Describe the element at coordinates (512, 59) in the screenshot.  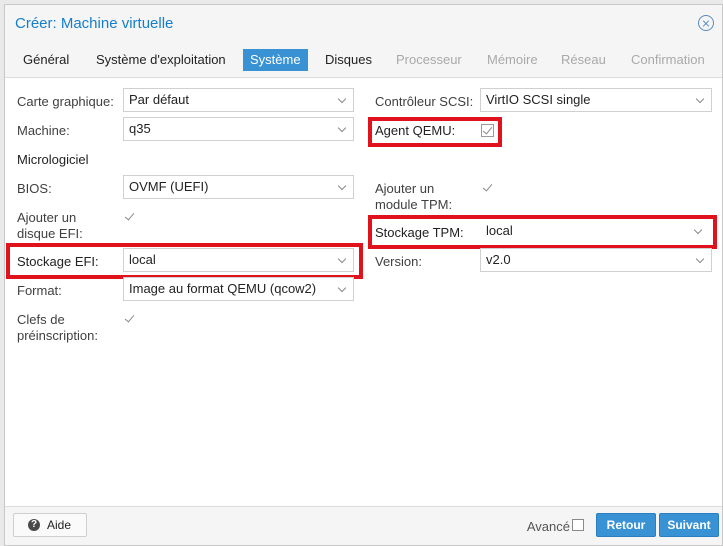
I see `tab-memory: Mémoire` at that location.